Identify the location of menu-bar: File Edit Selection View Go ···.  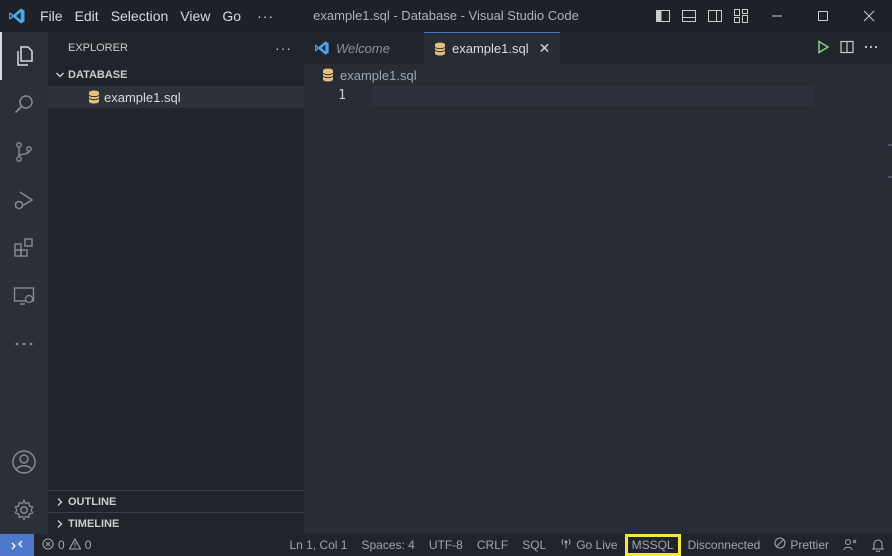
(159, 16).